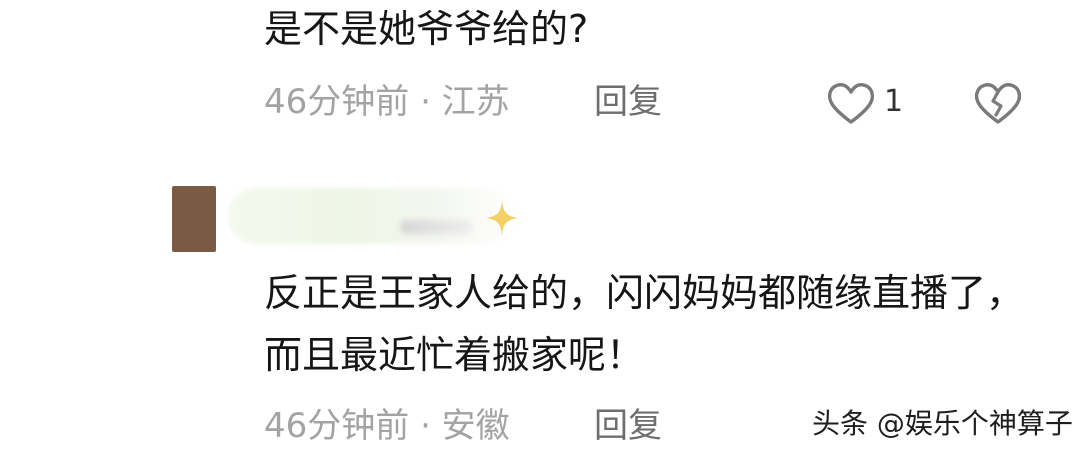 This screenshot has width=1080, height=452. What do you see at coordinates (194, 219) in the screenshot?
I see `avatar` at bounding box center [194, 219].